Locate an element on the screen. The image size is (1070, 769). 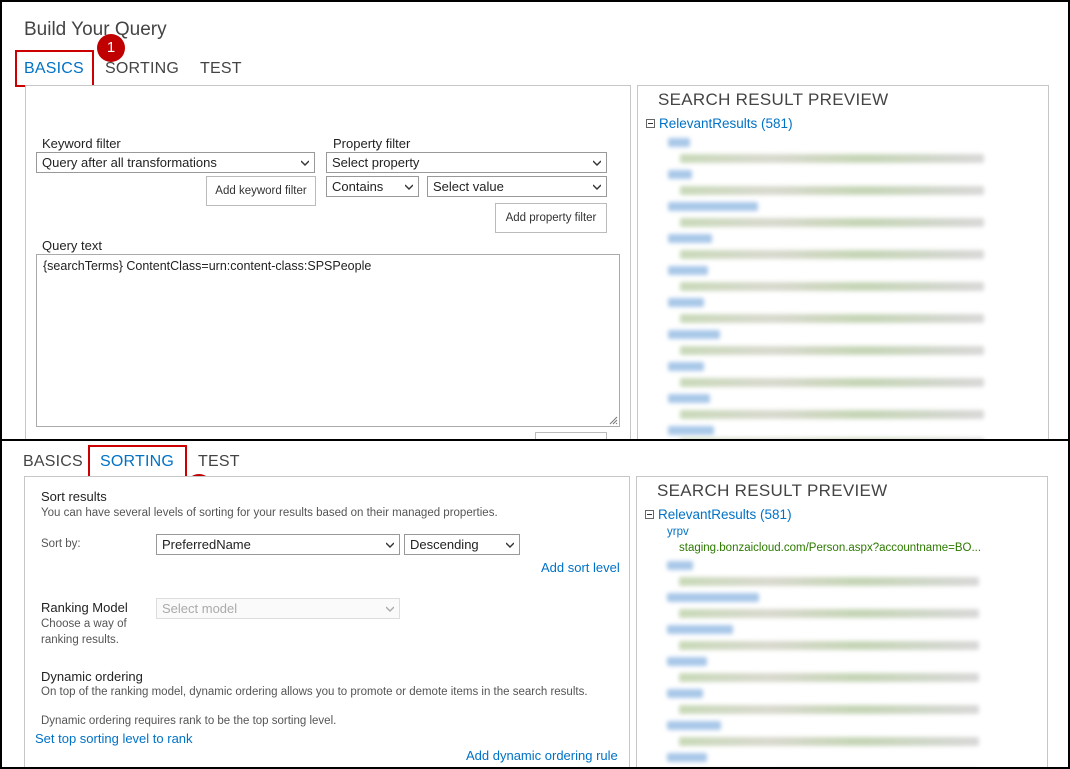
operator-select: Contains is located at coordinates (372, 186).